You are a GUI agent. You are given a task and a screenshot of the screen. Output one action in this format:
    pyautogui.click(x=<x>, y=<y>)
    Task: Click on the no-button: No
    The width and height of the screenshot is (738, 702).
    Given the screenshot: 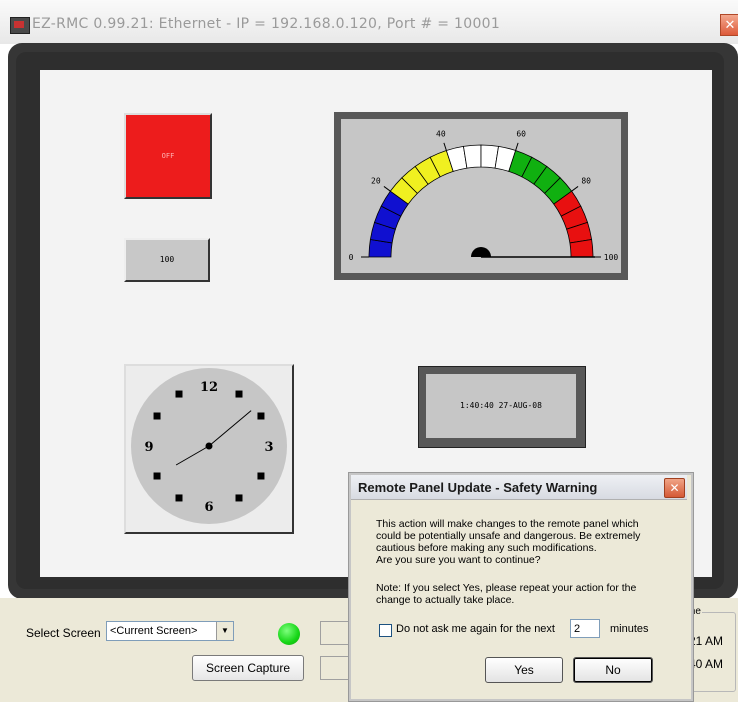 What is the action you would take?
    pyautogui.click(x=613, y=670)
    